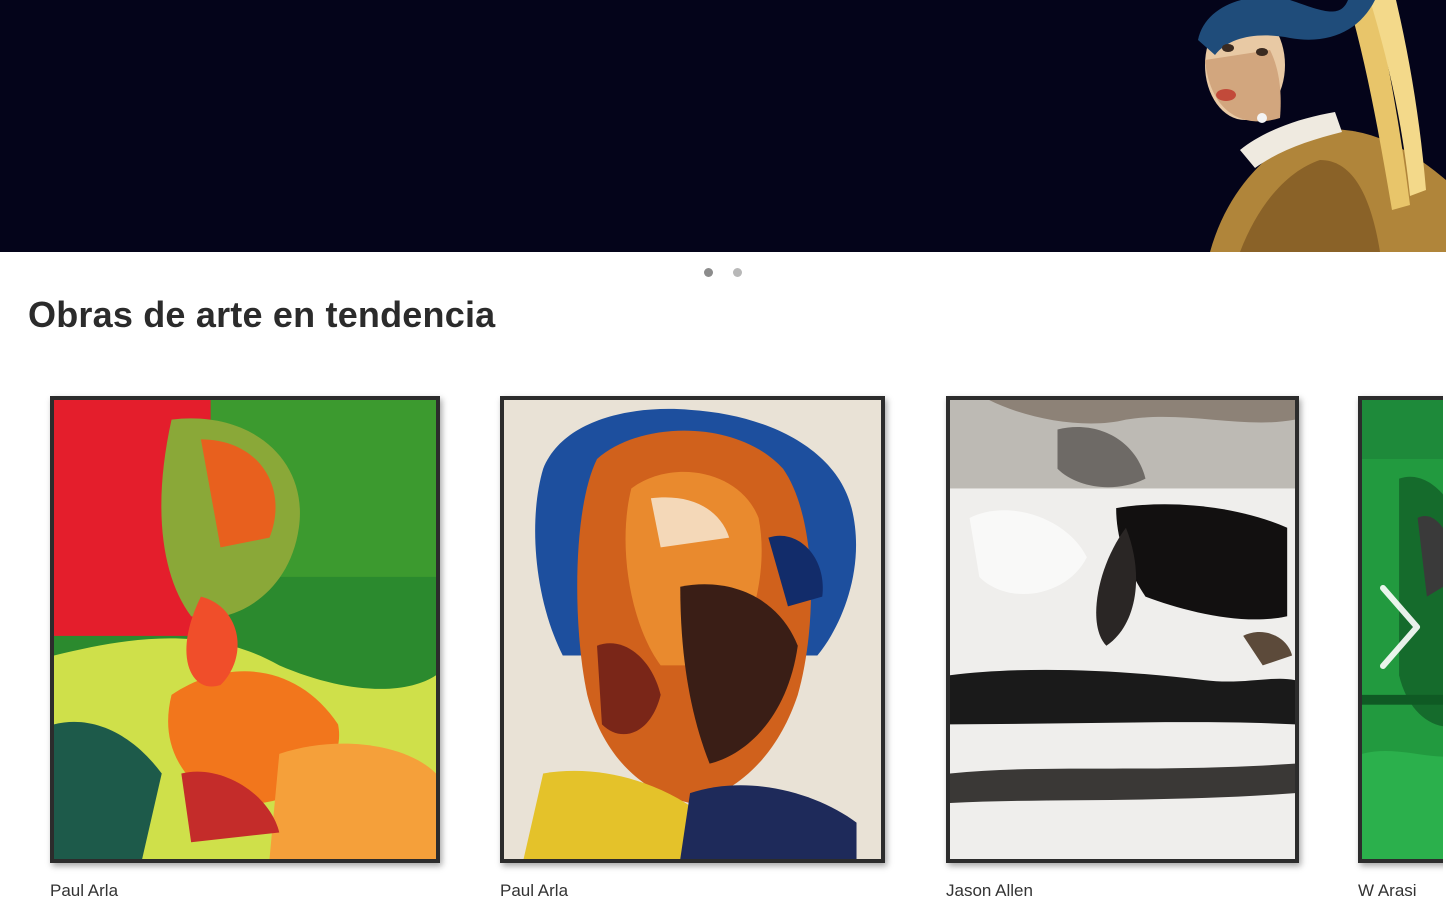 This screenshot has height=900, width=1446. Describe the element at coordinates (1122, 890) in the screenshot. I see `artist-name: Jason Allen` at that location.